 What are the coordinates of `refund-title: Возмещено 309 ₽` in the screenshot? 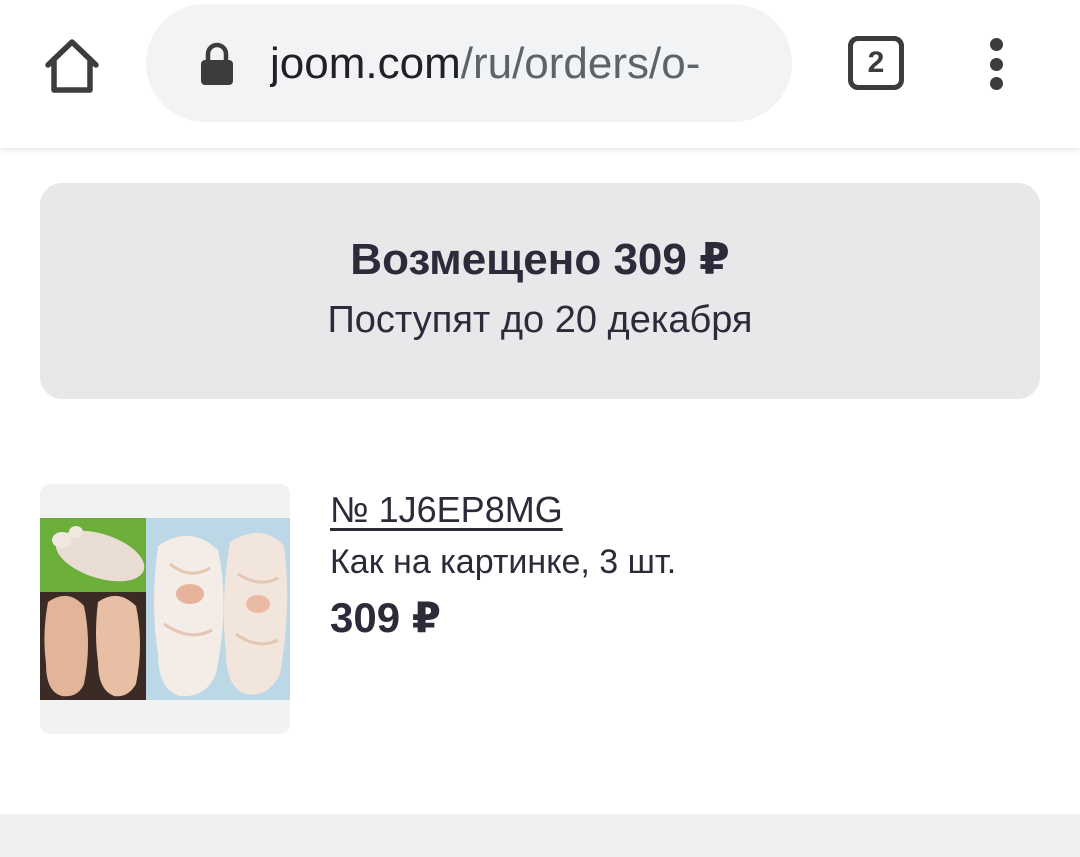 It's located at (540, 259).